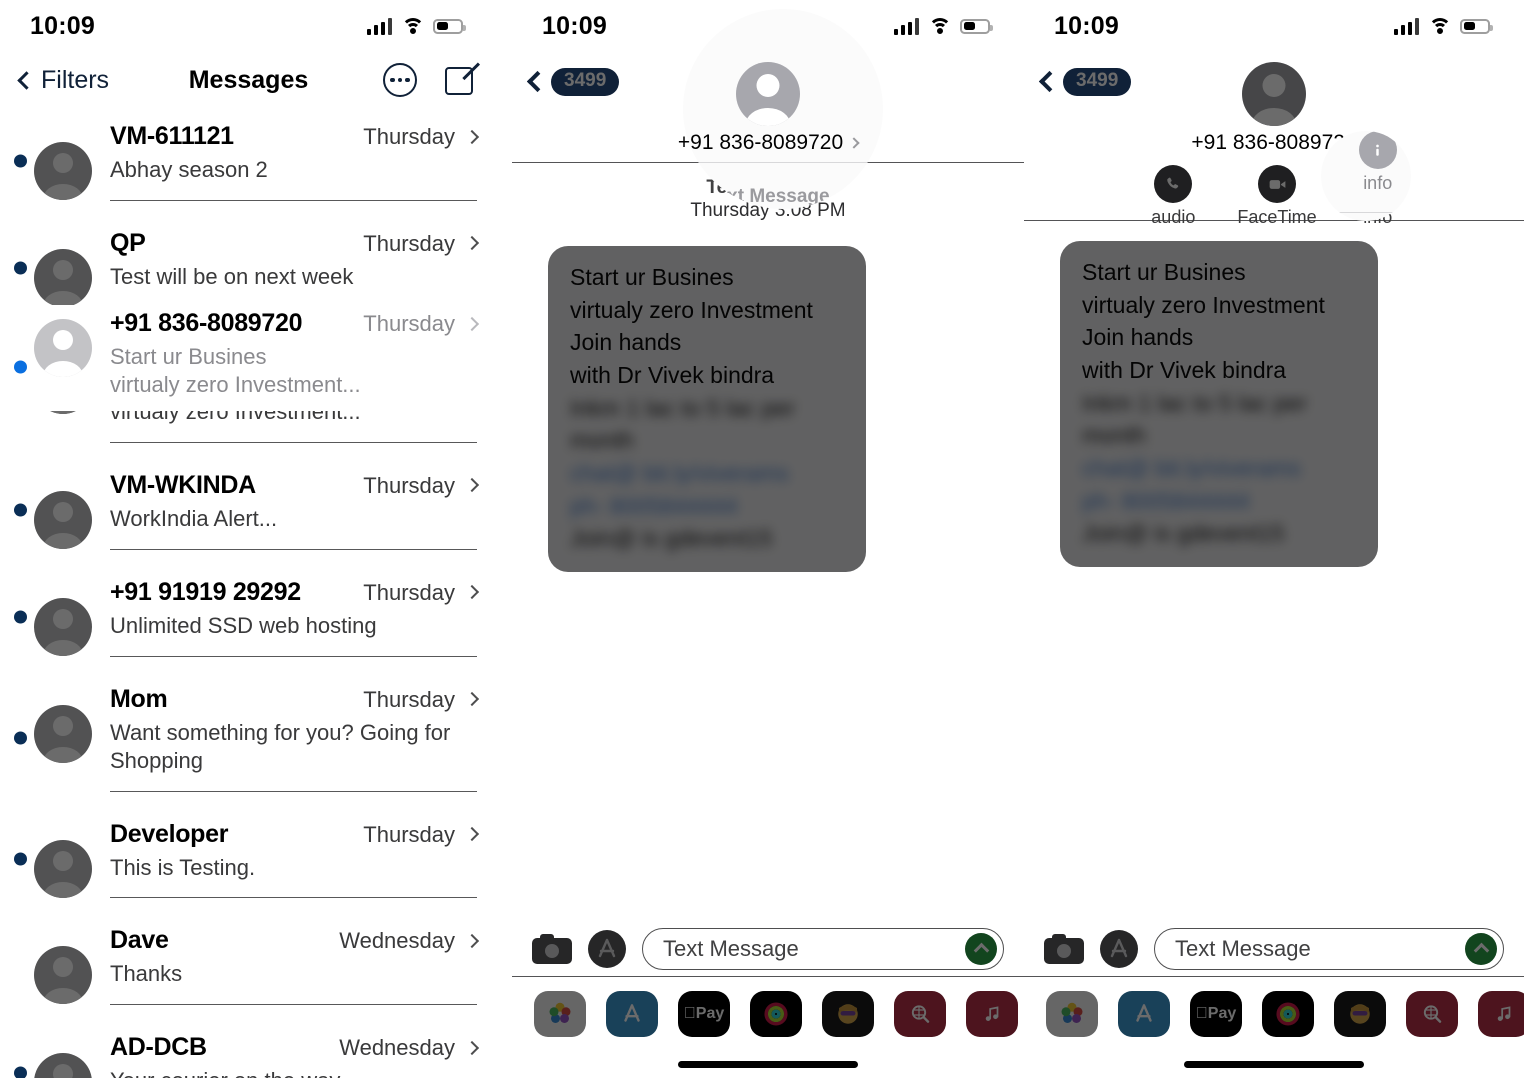  I want to click on conversation-preview: This is Testing., so click(183, 867).